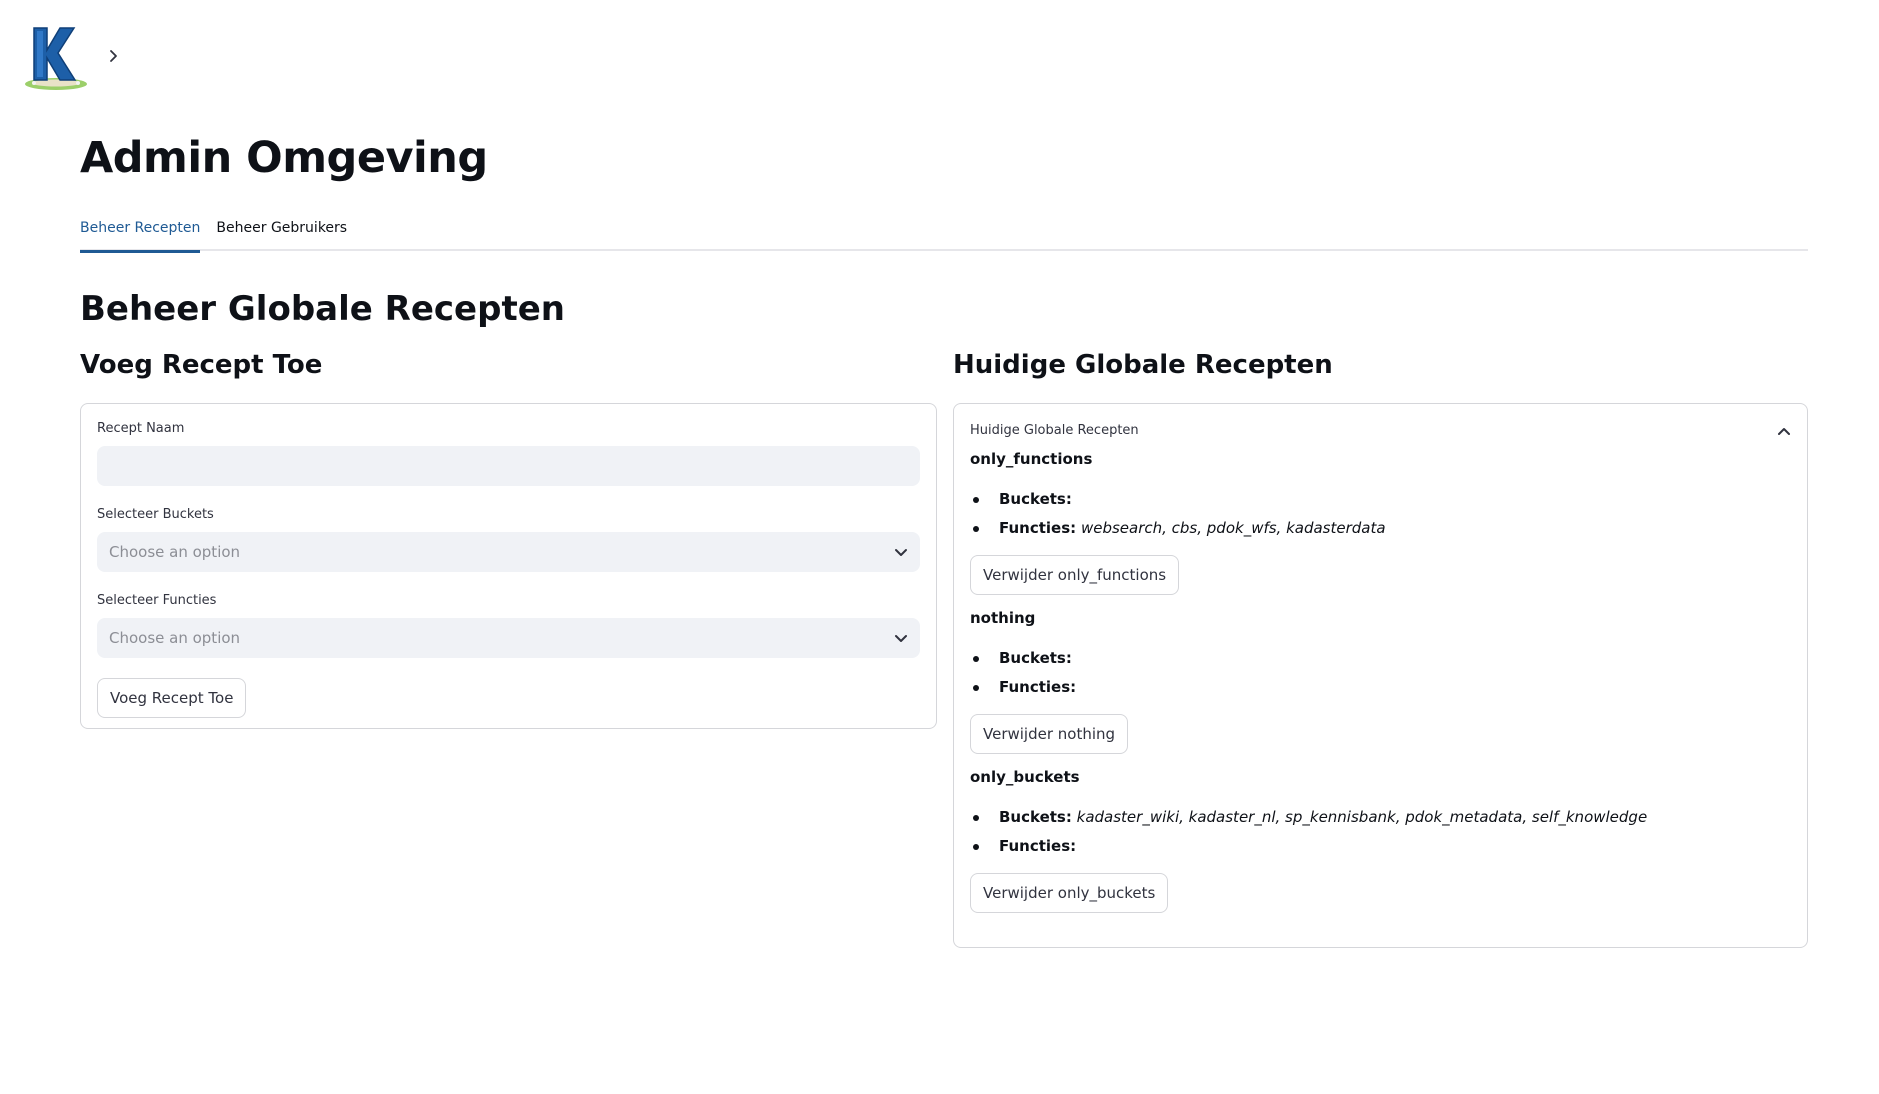 This screenshot has width=1879, height=1094. I want to click on recipe-name-field: Recept Naam, so click(508, 453).